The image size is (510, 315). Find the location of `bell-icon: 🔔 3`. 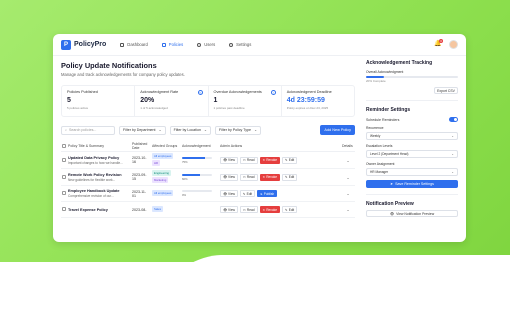

bell-icon: 🔔 3 is located at coordinates (438, 43).